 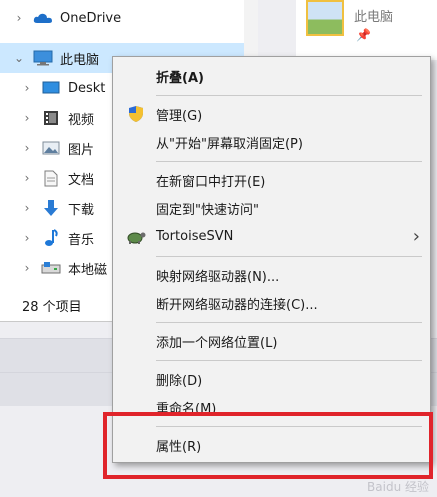 What do you see at coordinates (51, 208) in the screenshot?
I see `download-icon` at bounding box center [51, 208].